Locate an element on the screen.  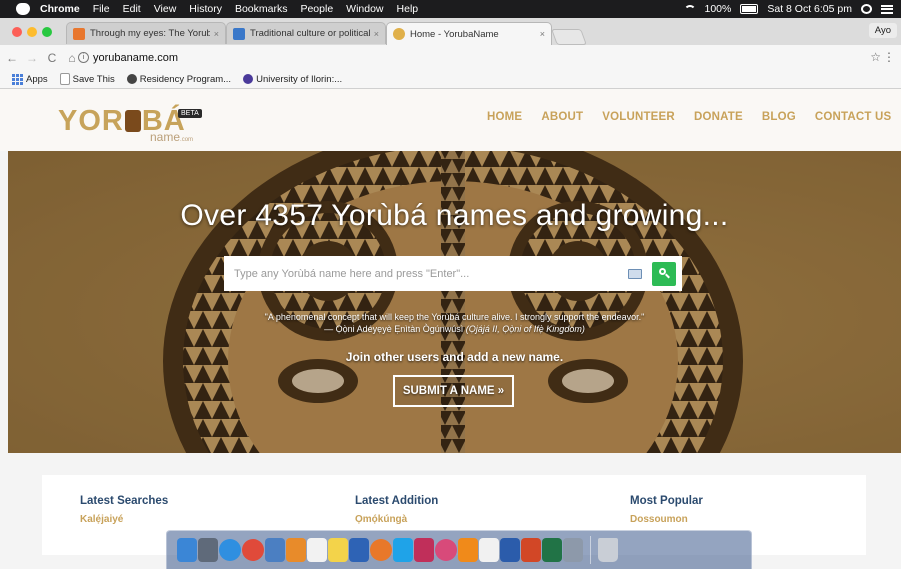
nav-contact-us: CONTACT US is located at coordinates (853, 117).